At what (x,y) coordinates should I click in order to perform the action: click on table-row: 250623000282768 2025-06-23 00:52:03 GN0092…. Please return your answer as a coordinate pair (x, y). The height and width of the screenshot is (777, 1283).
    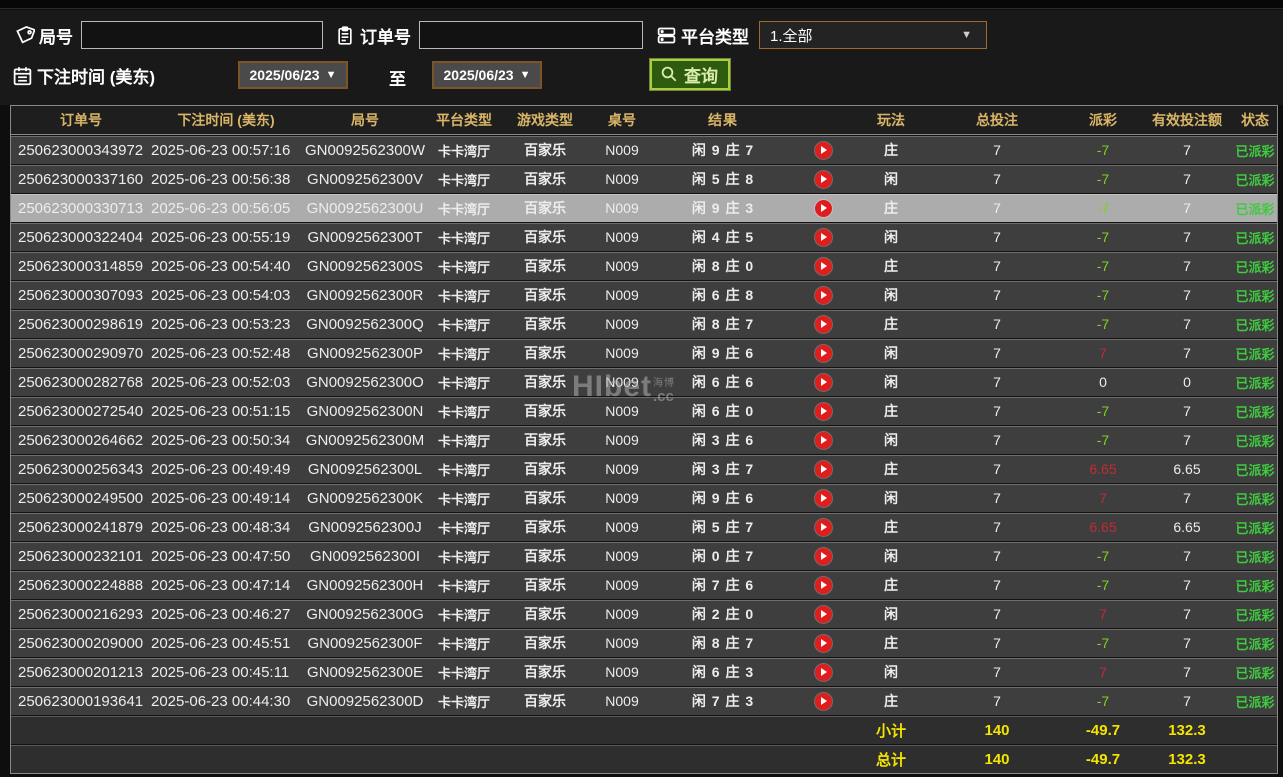
    Looking at the image, I should click on (644, 381).